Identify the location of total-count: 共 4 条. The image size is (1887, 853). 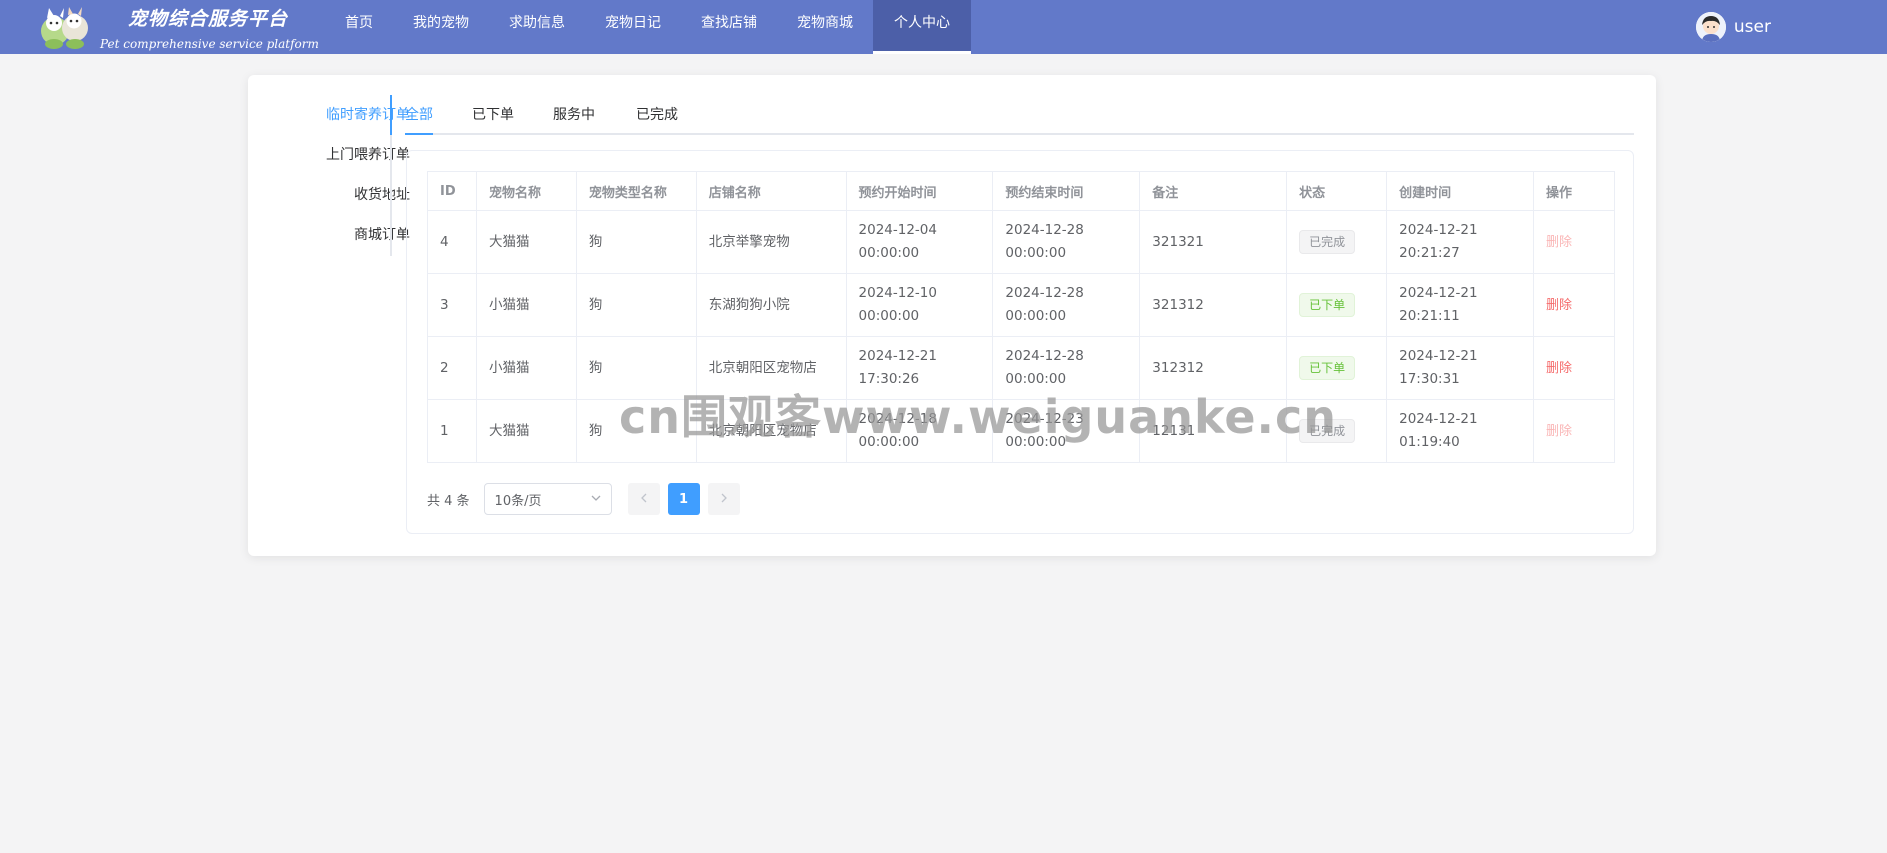
(448, 501).